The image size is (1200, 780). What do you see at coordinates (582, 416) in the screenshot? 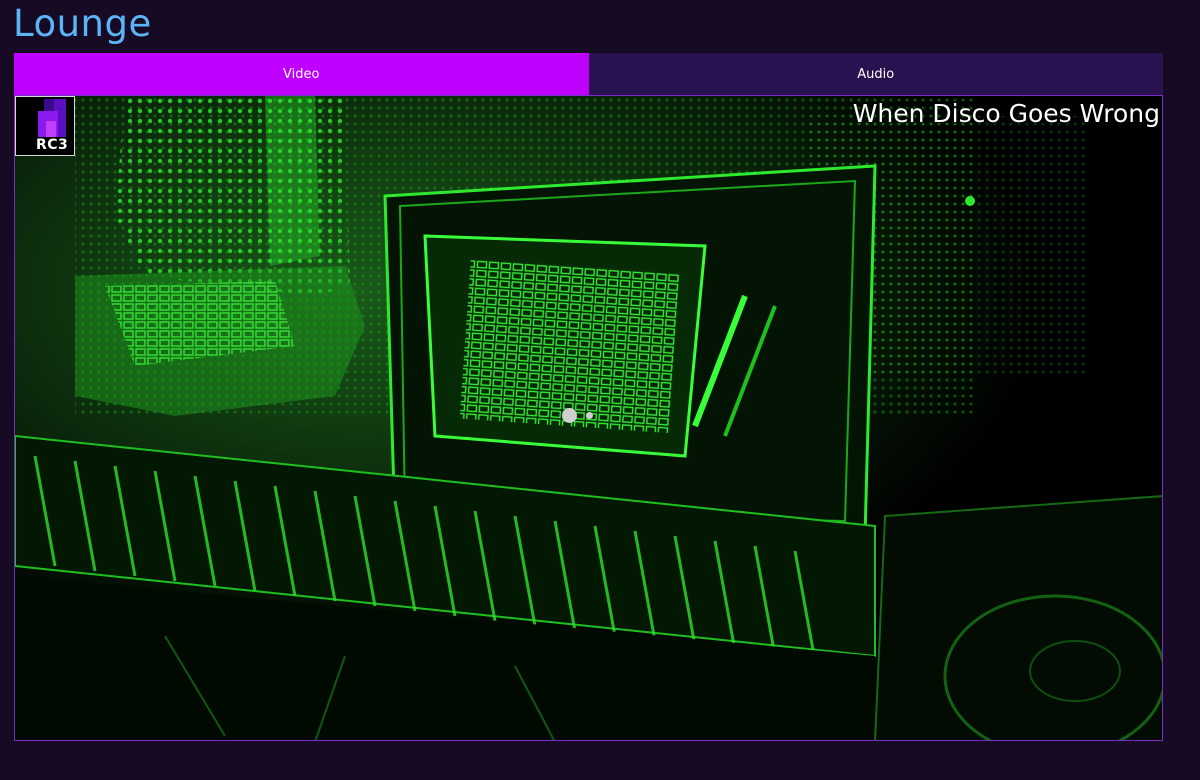
I see `loading-indicator` at bounding box center [582, 416].